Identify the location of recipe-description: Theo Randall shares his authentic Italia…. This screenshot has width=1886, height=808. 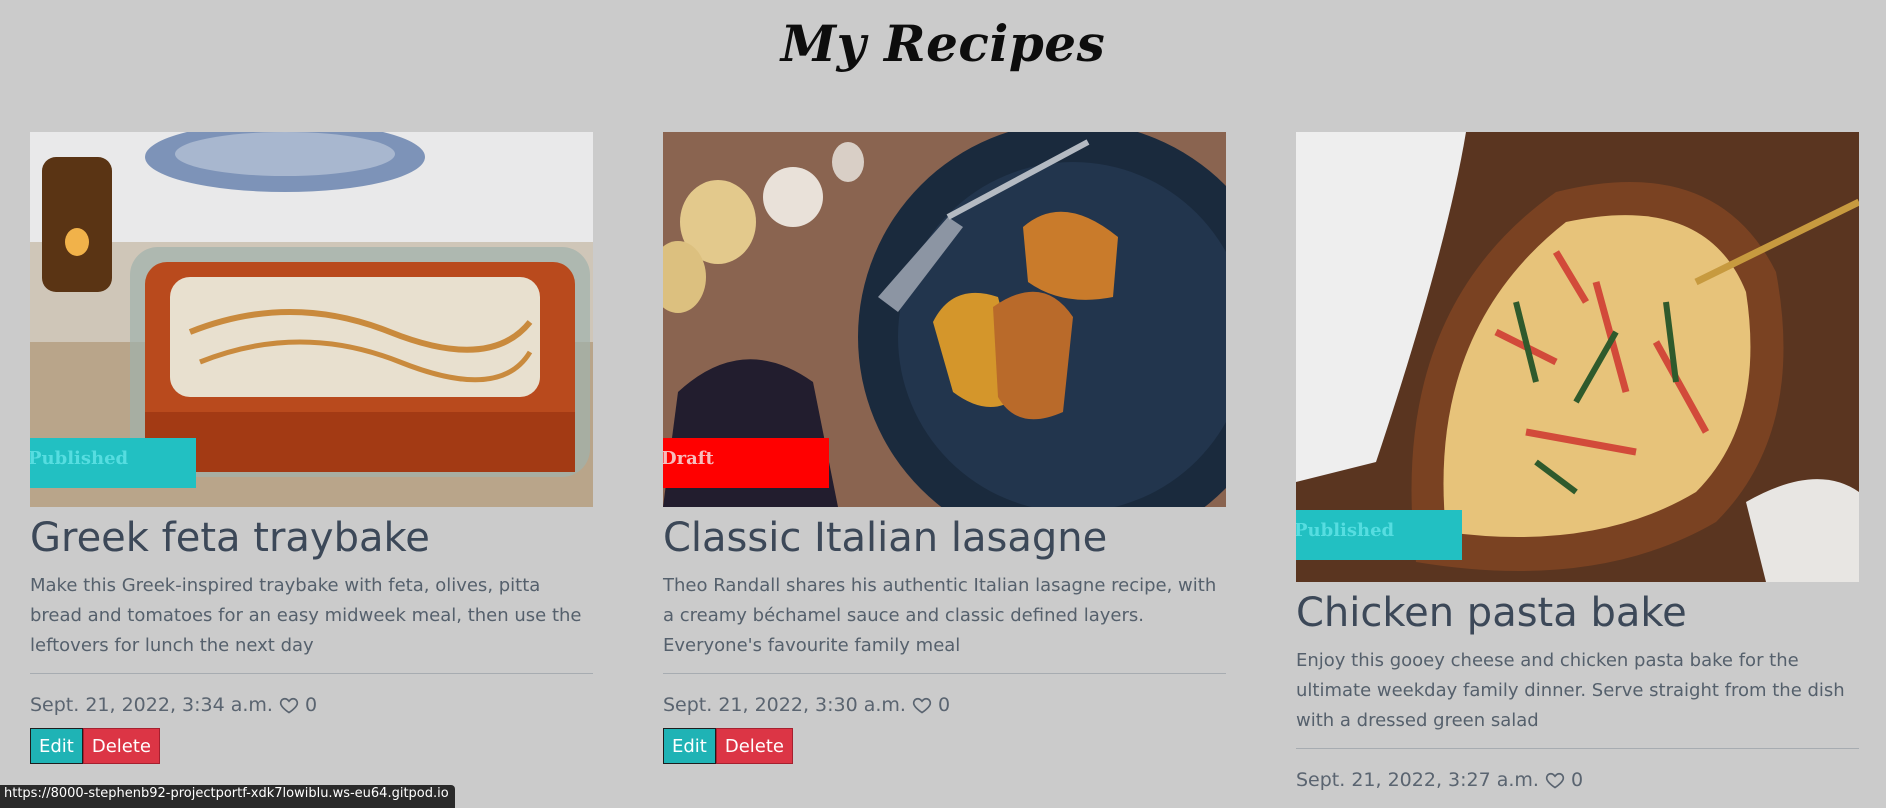
(940, 615).